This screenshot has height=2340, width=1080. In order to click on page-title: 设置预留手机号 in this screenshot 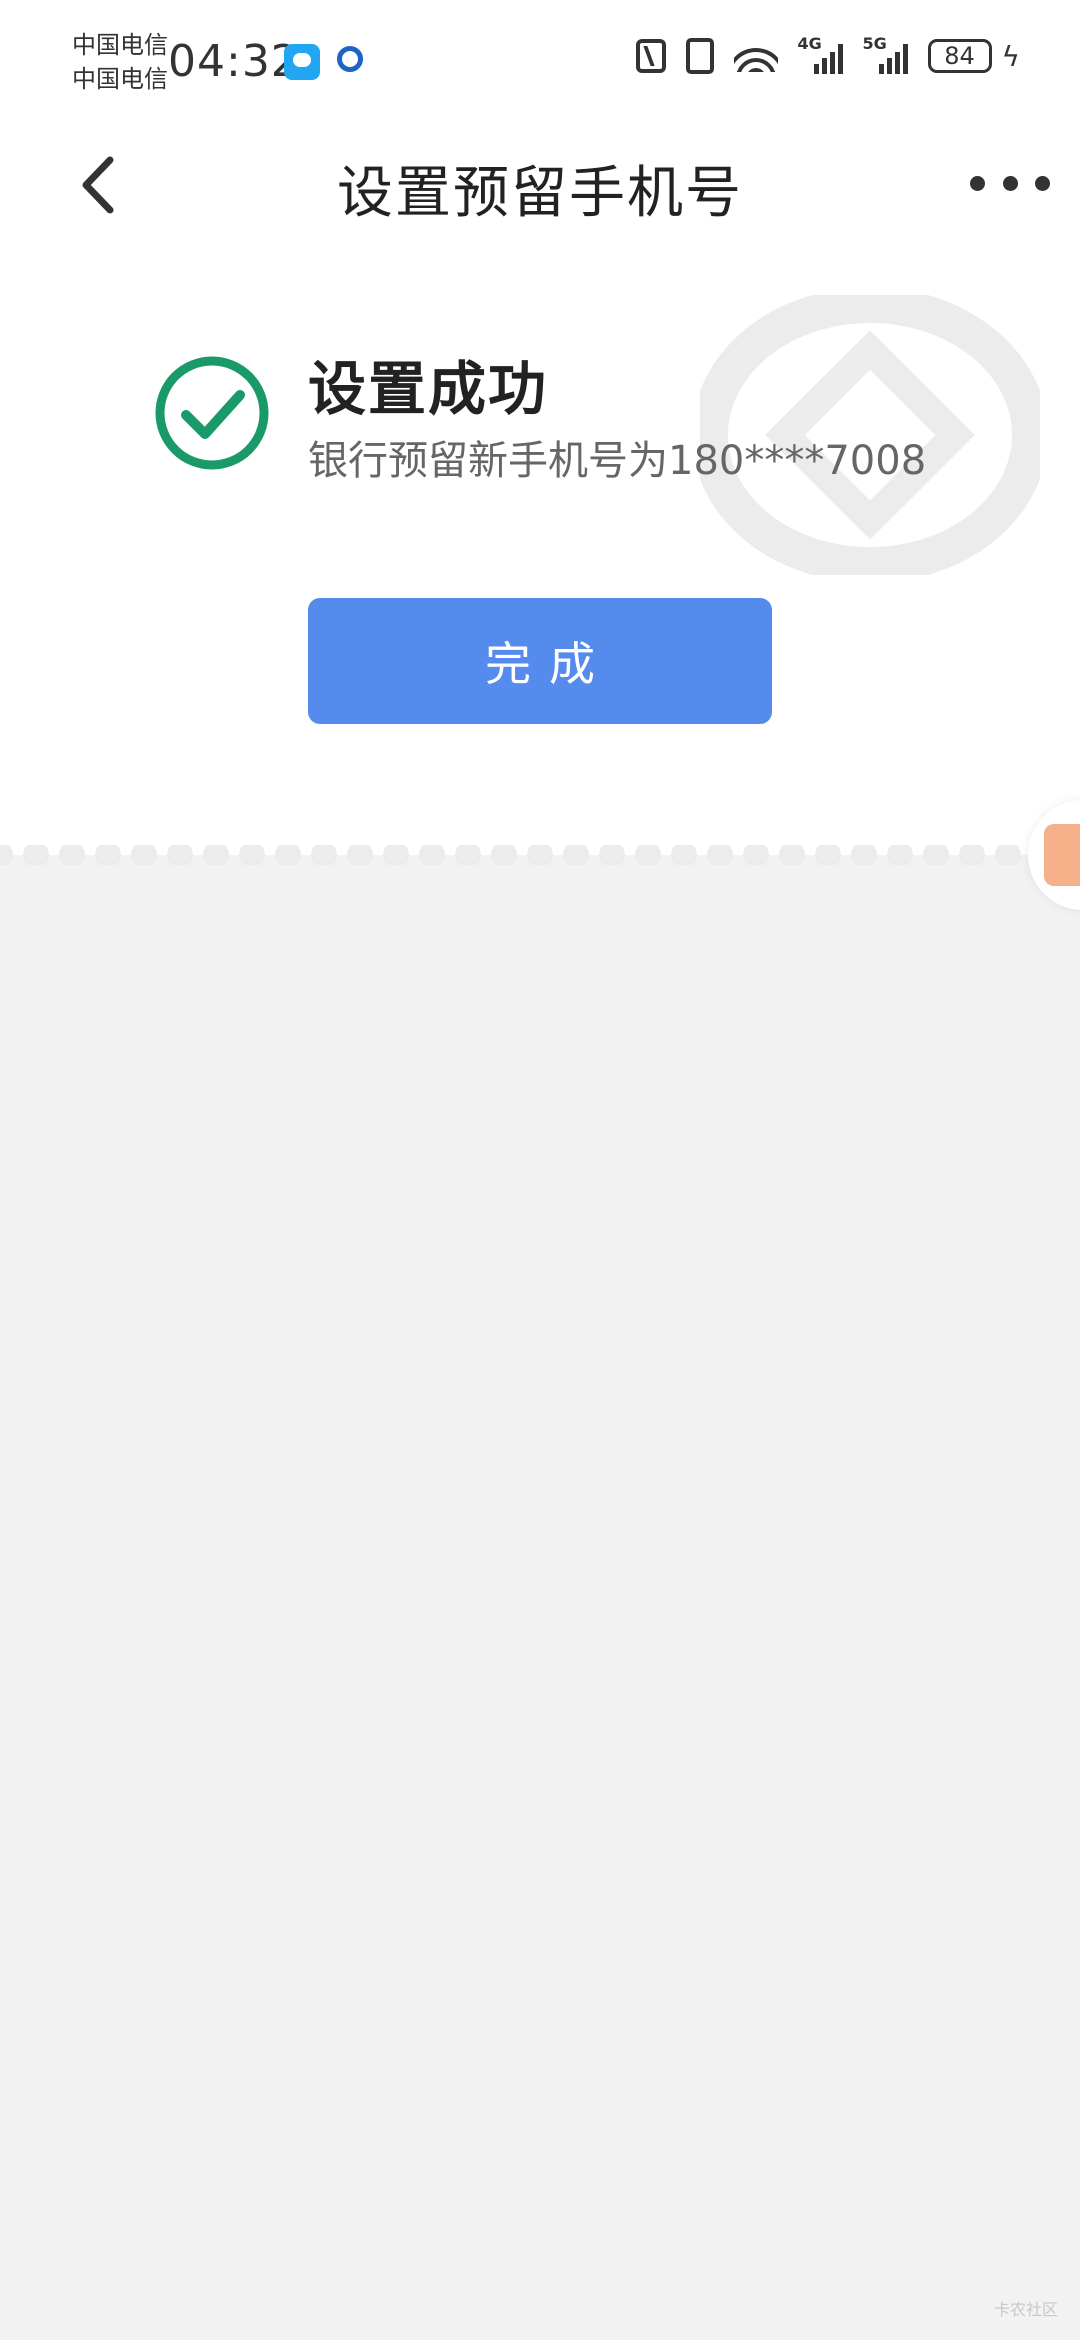, I will do `click(540, 193)`.